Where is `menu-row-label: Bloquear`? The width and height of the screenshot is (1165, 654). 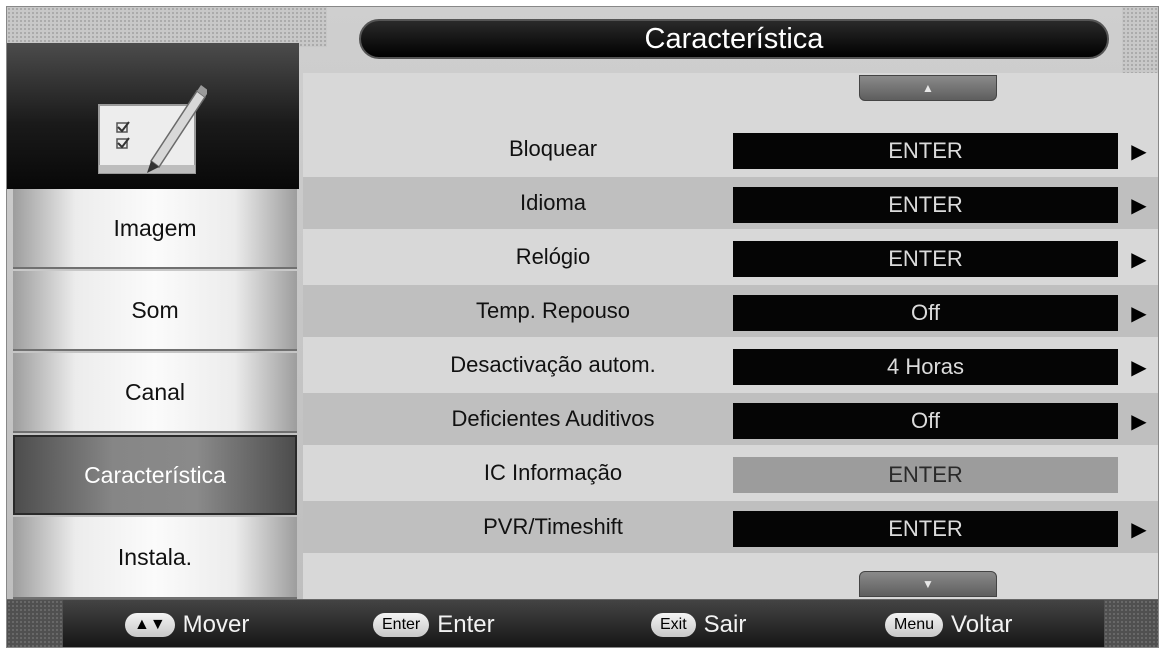
menu-row-label: Bloquear is located at coordinates (553, 148).